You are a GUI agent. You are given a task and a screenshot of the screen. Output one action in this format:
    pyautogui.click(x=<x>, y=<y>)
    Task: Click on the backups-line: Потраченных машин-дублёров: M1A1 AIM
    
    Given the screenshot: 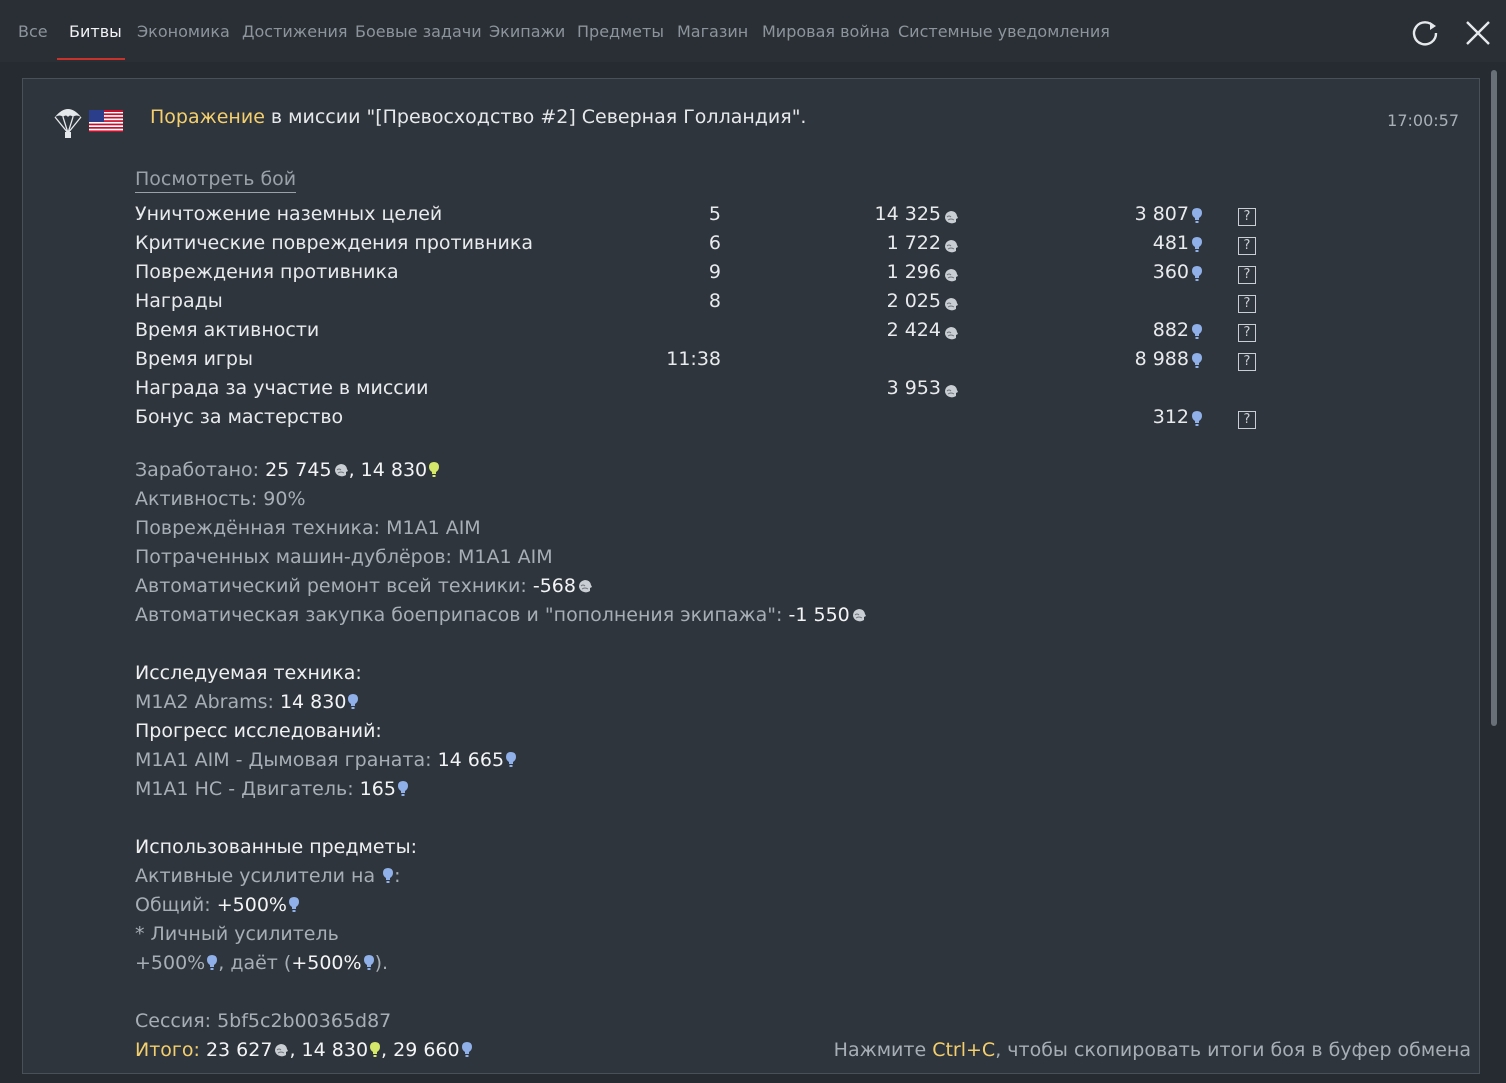 What is the action you would take?
    pyautogui.click(x=344, y=557)
    